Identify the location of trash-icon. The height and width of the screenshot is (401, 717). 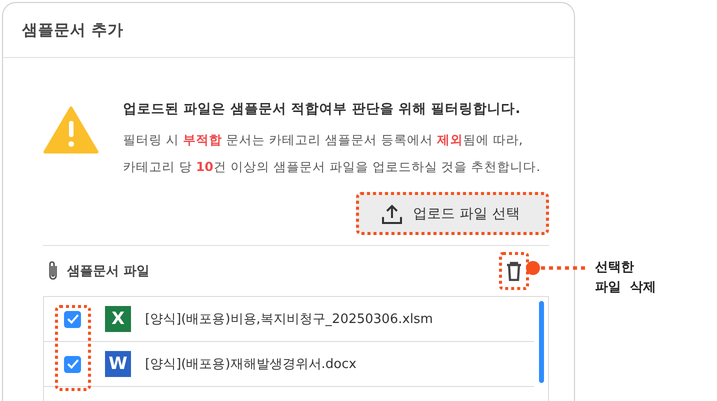
(514, 271).